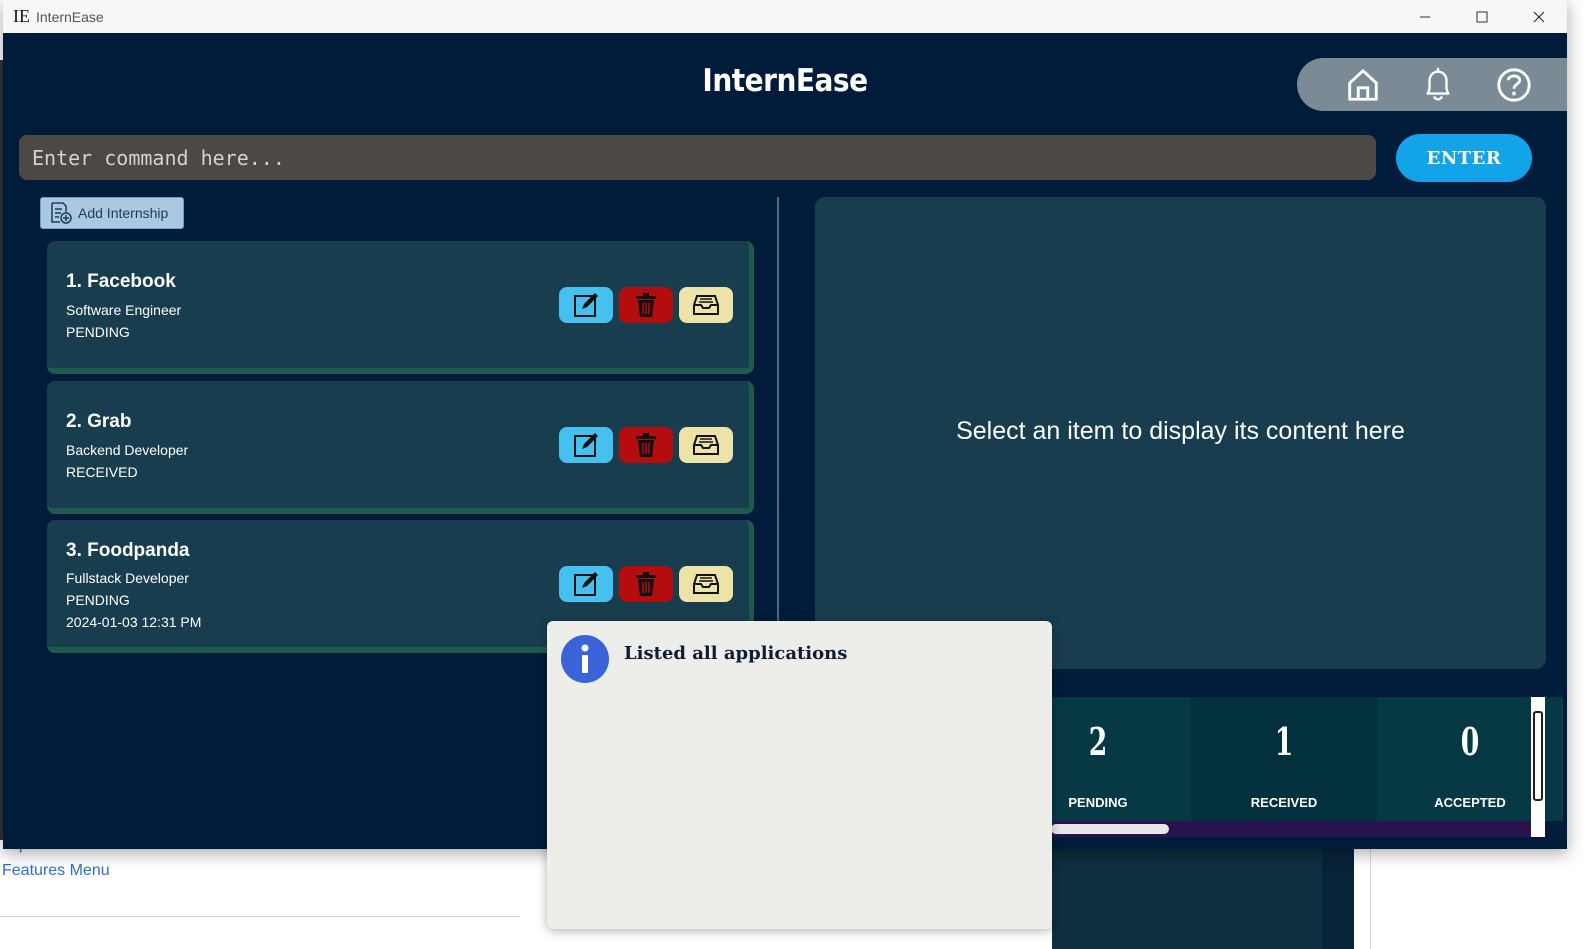  I want to click on background-strip, so click(1338, 899).